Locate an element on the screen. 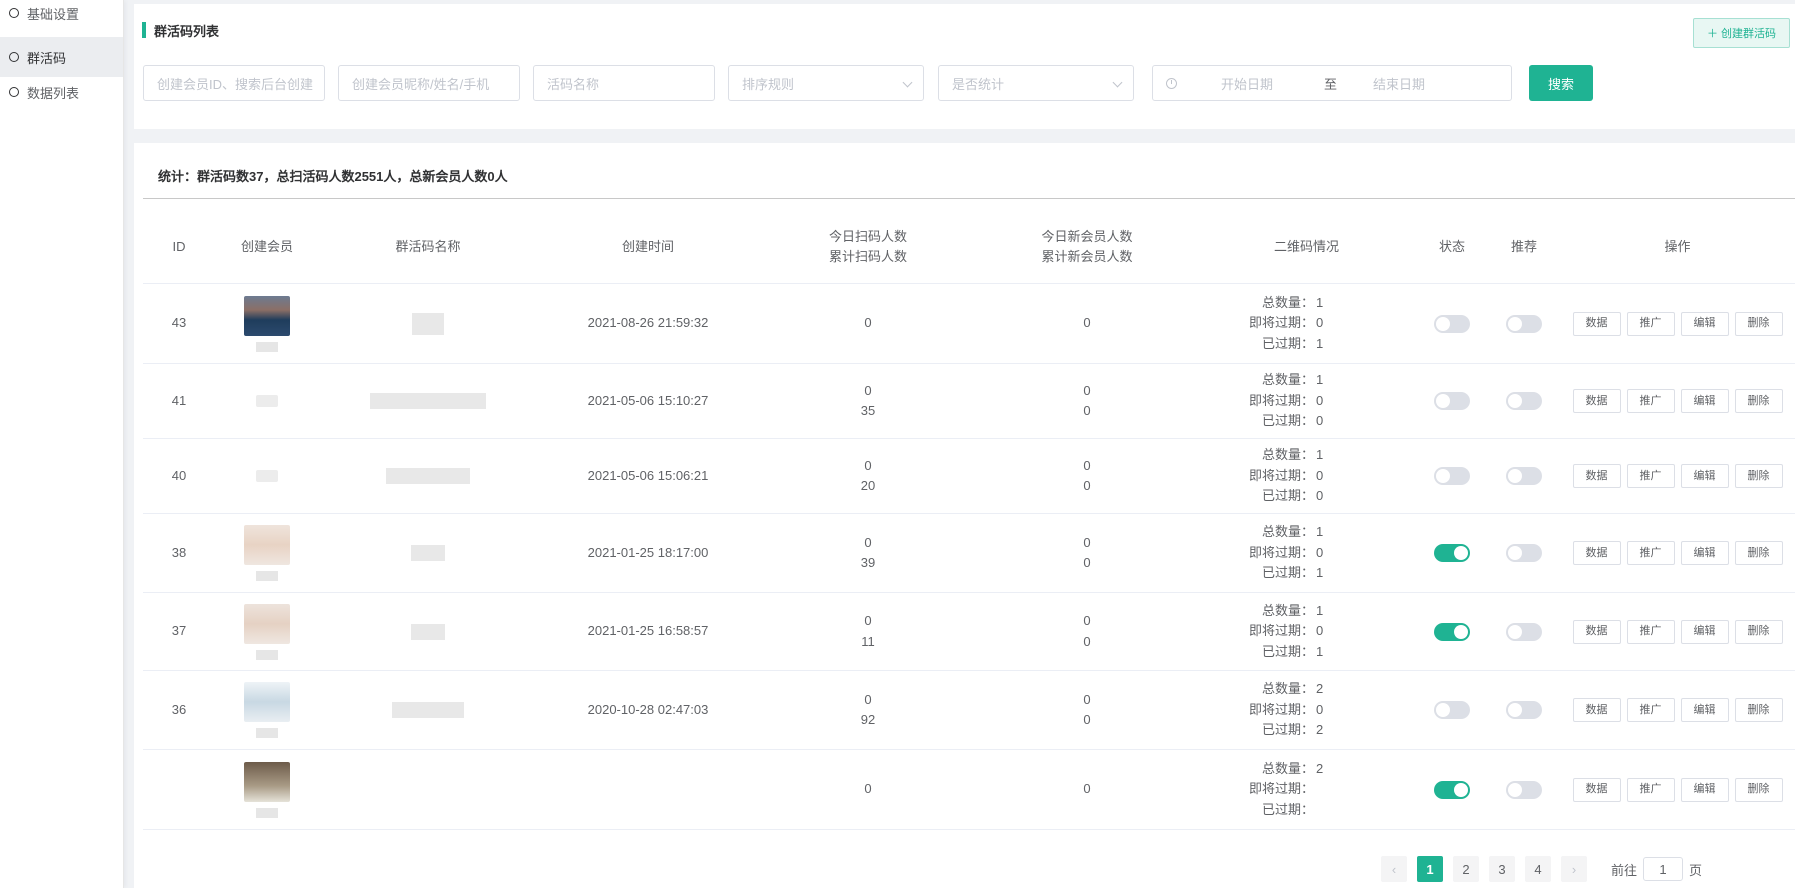  goto-suffix: 页 is located at coordinates (1696, 870).